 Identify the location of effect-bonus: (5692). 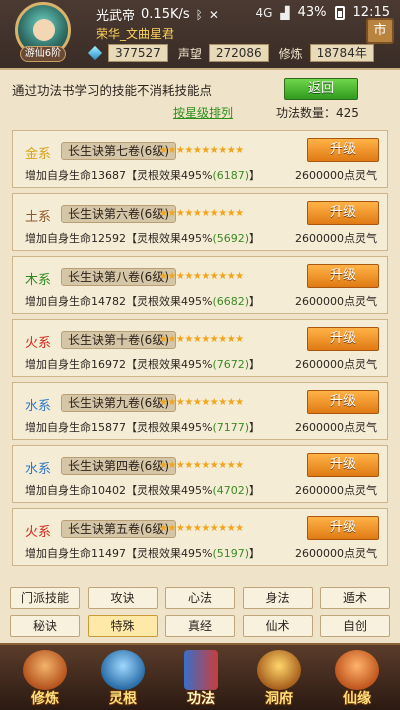
(231, 238).